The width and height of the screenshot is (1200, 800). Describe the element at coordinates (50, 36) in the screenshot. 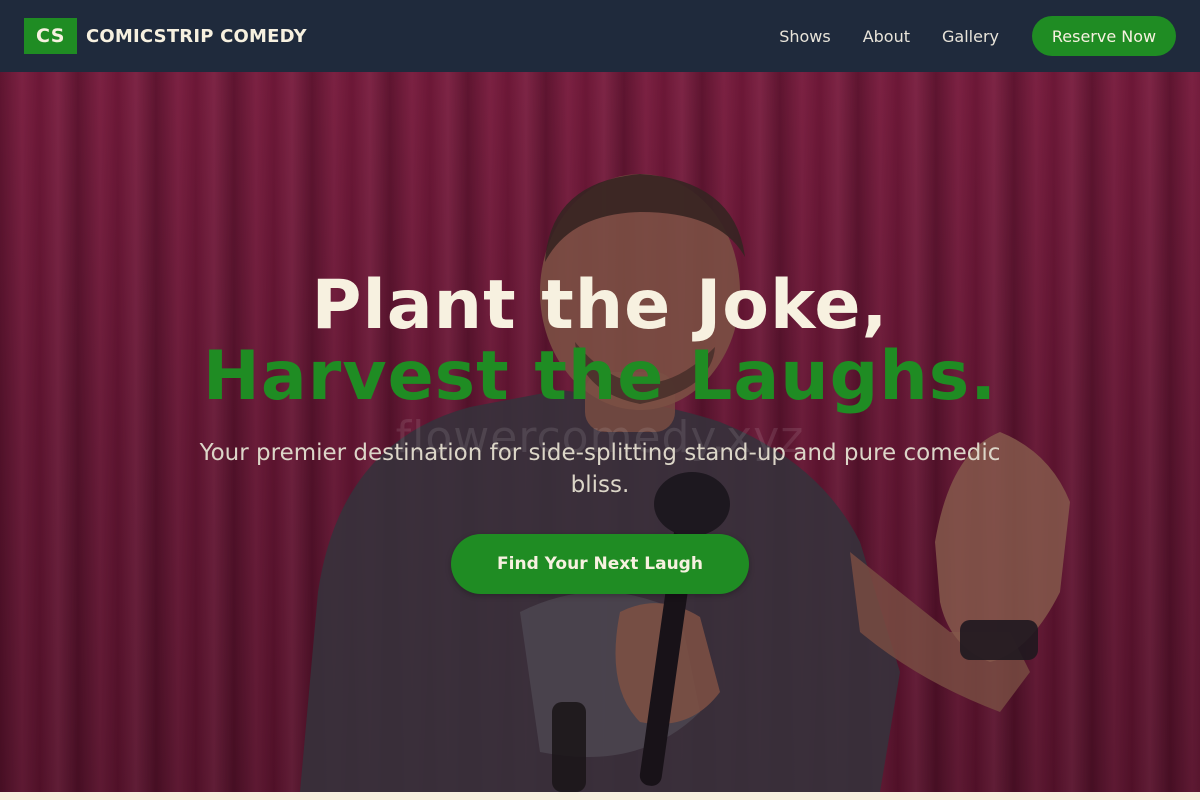

I see `brand-logo: CS` at that location.